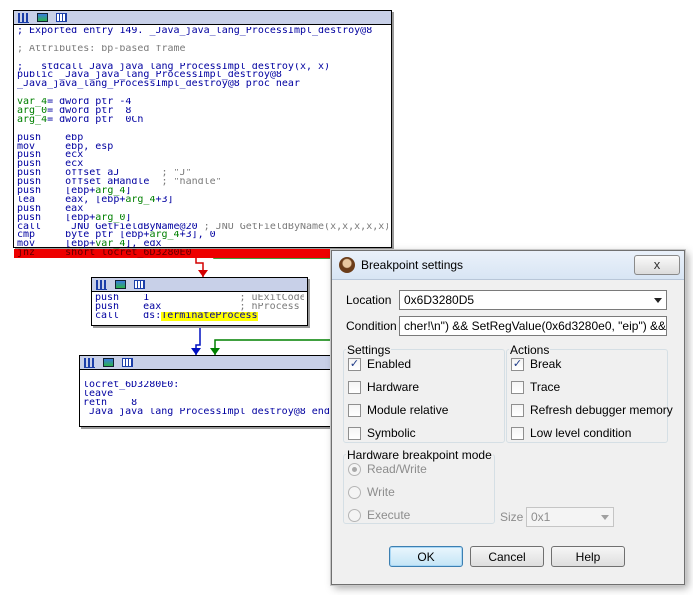  I want to click on settings-checkbox-enabled: ✓ Enabled, so click(379, 364).